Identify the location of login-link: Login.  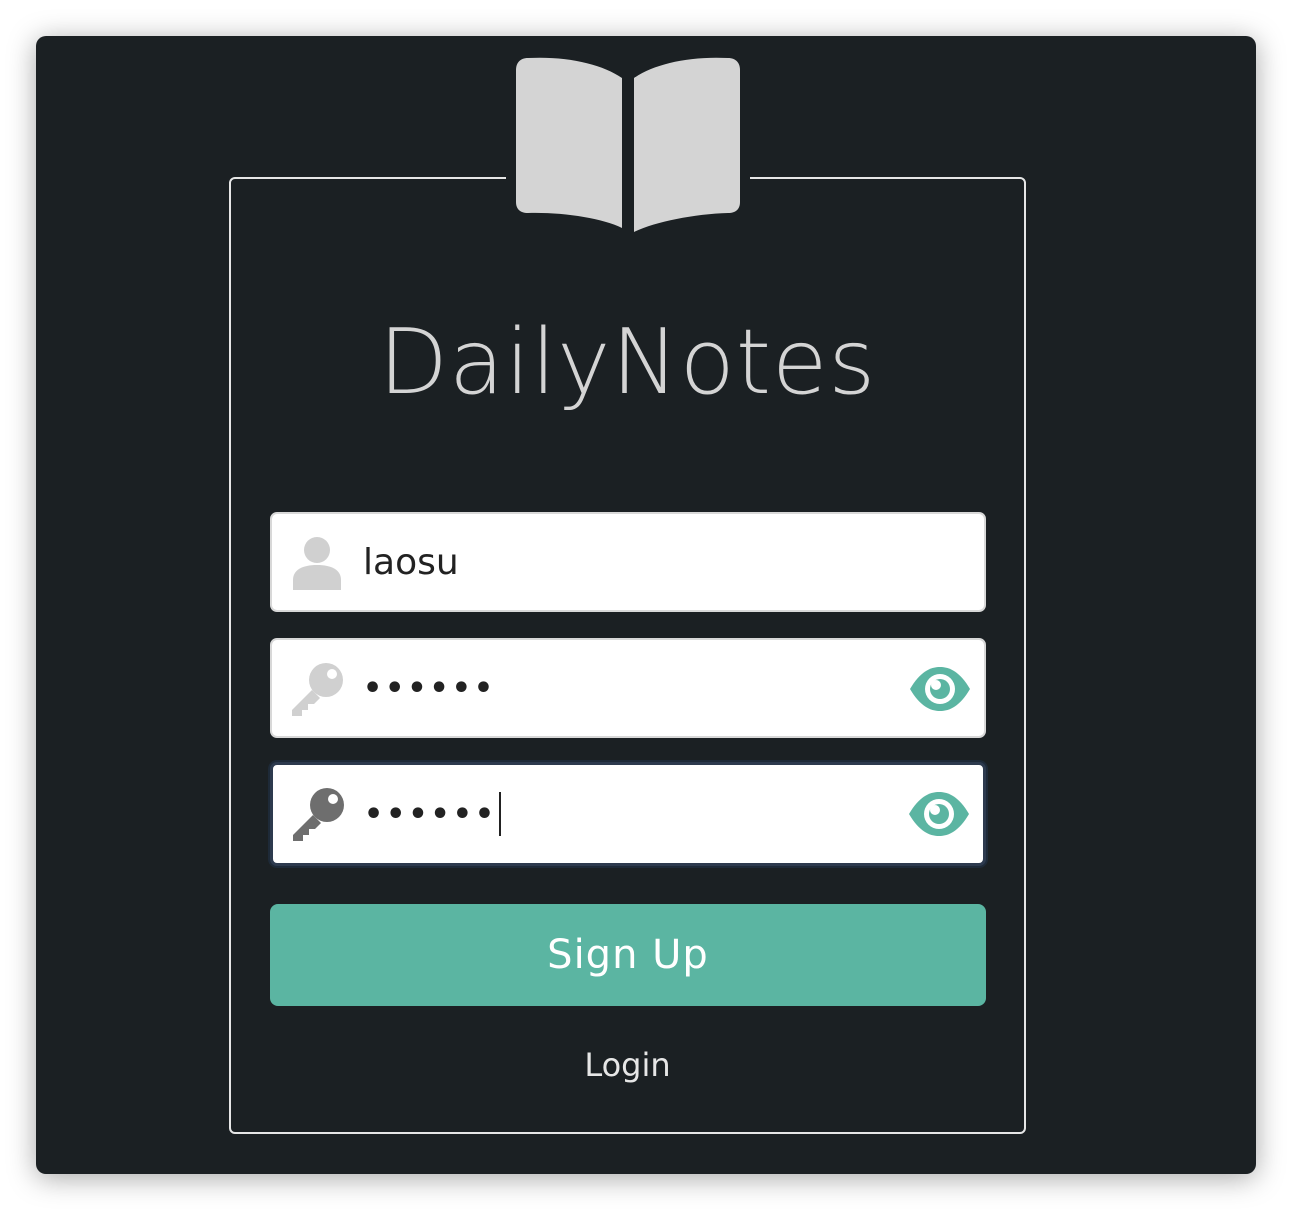
(627, 1065).